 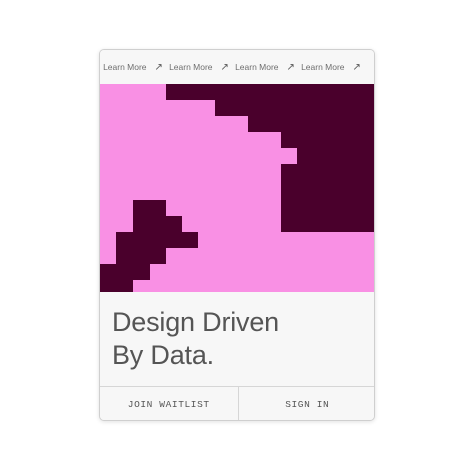 I want to click on hero-headline: Design Driven By Data., so click(x=242, y=339).